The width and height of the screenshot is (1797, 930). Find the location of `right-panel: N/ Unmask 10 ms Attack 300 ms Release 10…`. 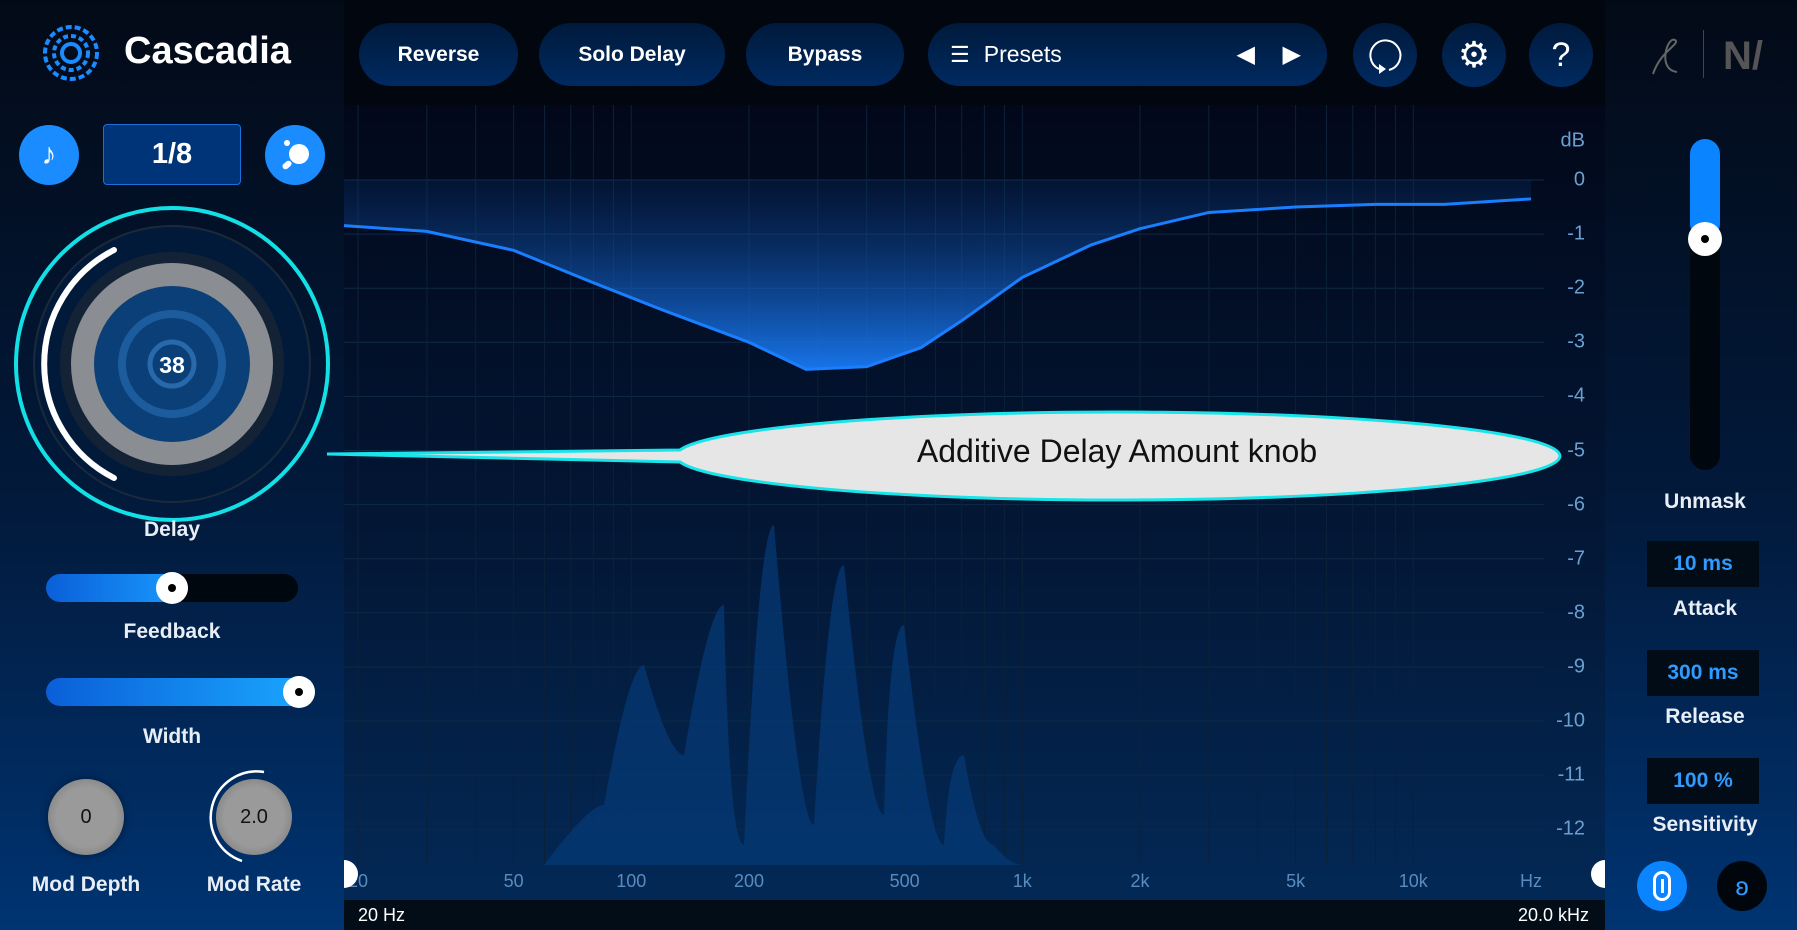

right-panel: N/ Unmask 10 ms Attack 300 ms Release 10… is located at coordinates (1701, 465).